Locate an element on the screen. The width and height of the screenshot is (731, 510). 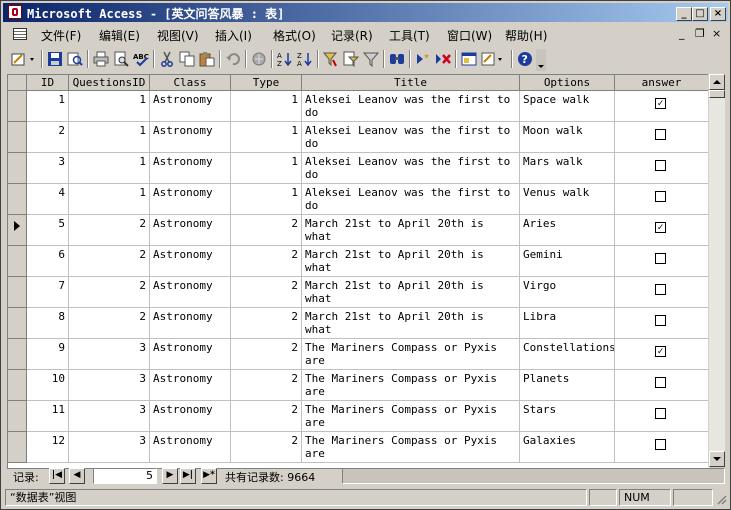
previous-record-button: ◀ is located at coordinates (77, 476).